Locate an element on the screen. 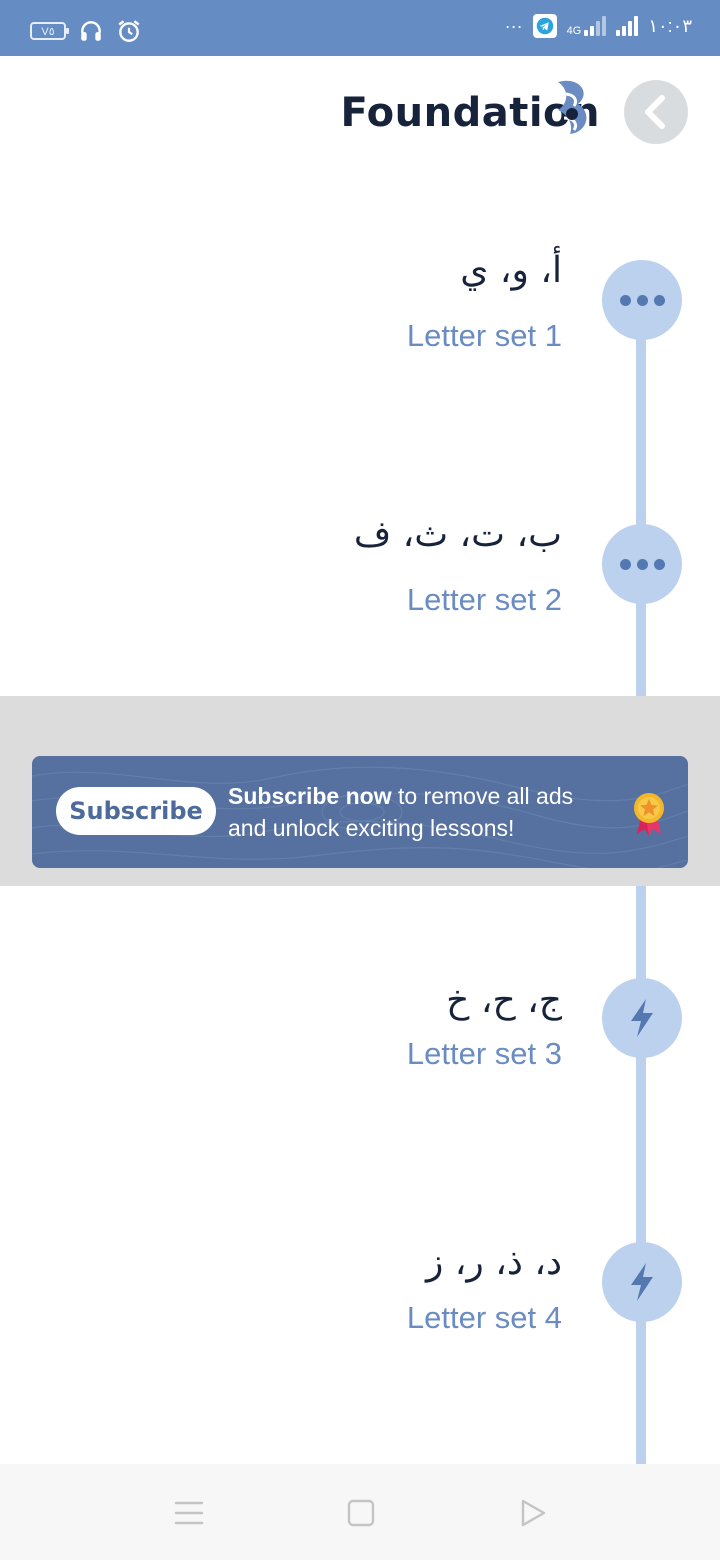  chevron-left-icon is located at coordinates (655, 112).